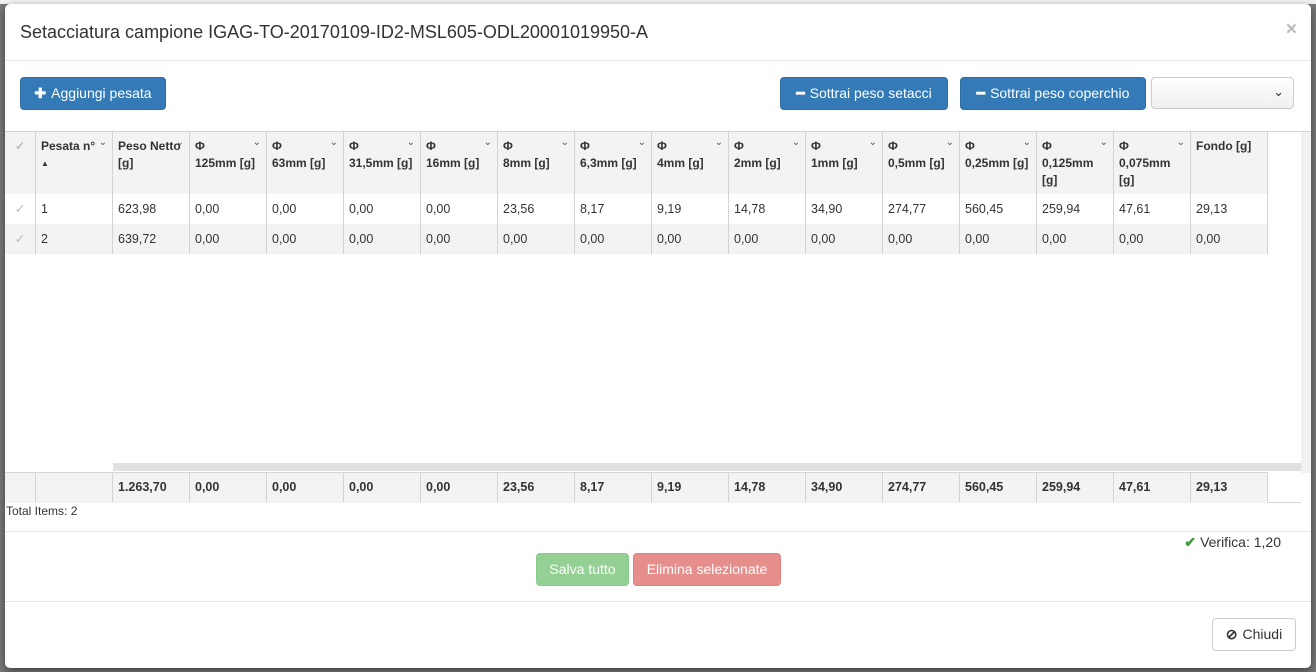 Image resolution: width=1316 pixels, height=672 pixels. I want to click on horizontal-scrollbar, so click(707, 467).